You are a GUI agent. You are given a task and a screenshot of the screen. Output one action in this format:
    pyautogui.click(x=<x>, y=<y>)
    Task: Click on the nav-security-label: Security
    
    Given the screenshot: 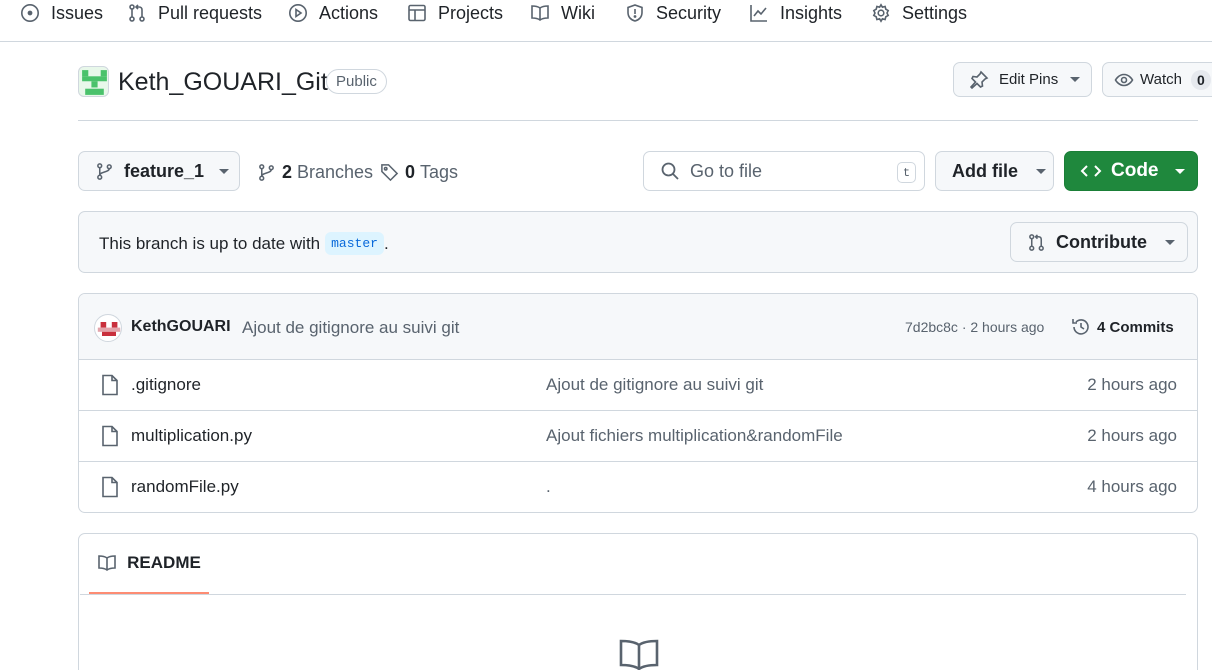 What is the action you would take?
    pyautogui.click(x=689, y=12)
    